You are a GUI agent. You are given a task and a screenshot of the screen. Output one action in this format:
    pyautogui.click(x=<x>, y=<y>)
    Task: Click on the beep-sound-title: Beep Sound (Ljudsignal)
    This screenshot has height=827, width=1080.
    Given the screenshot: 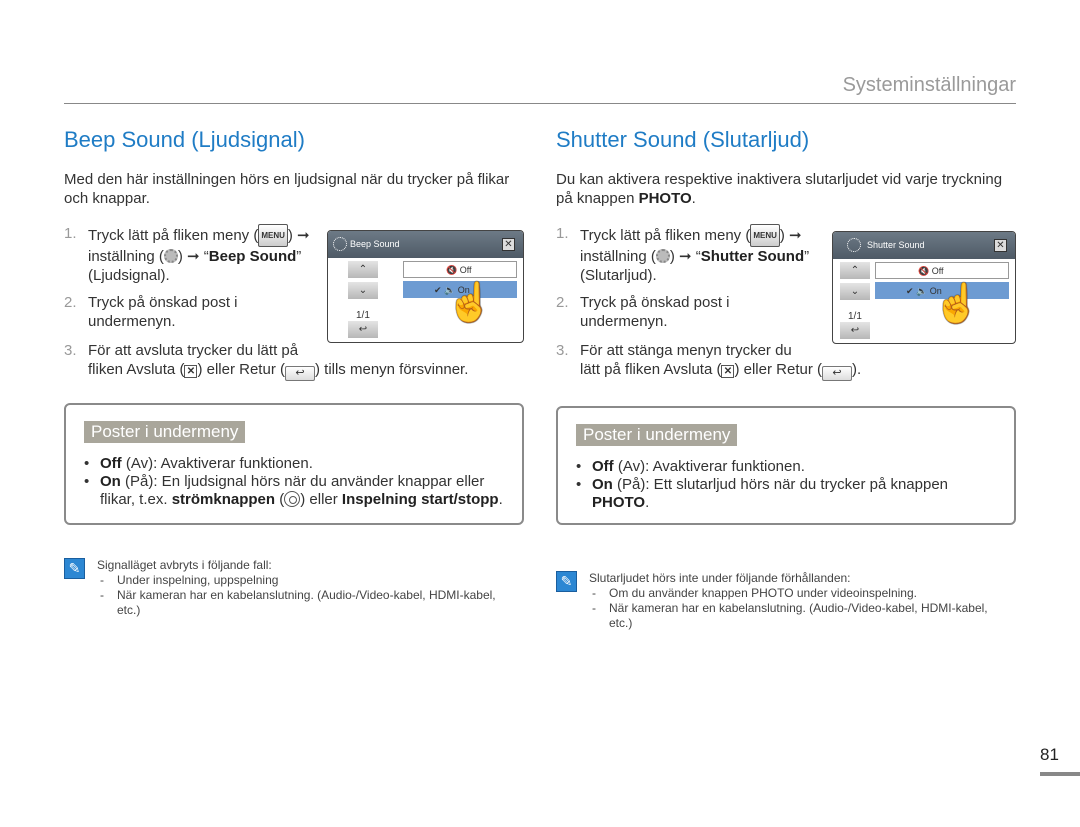 What is the action you would take?
    pyautogui.click(x=184, y=139)
    